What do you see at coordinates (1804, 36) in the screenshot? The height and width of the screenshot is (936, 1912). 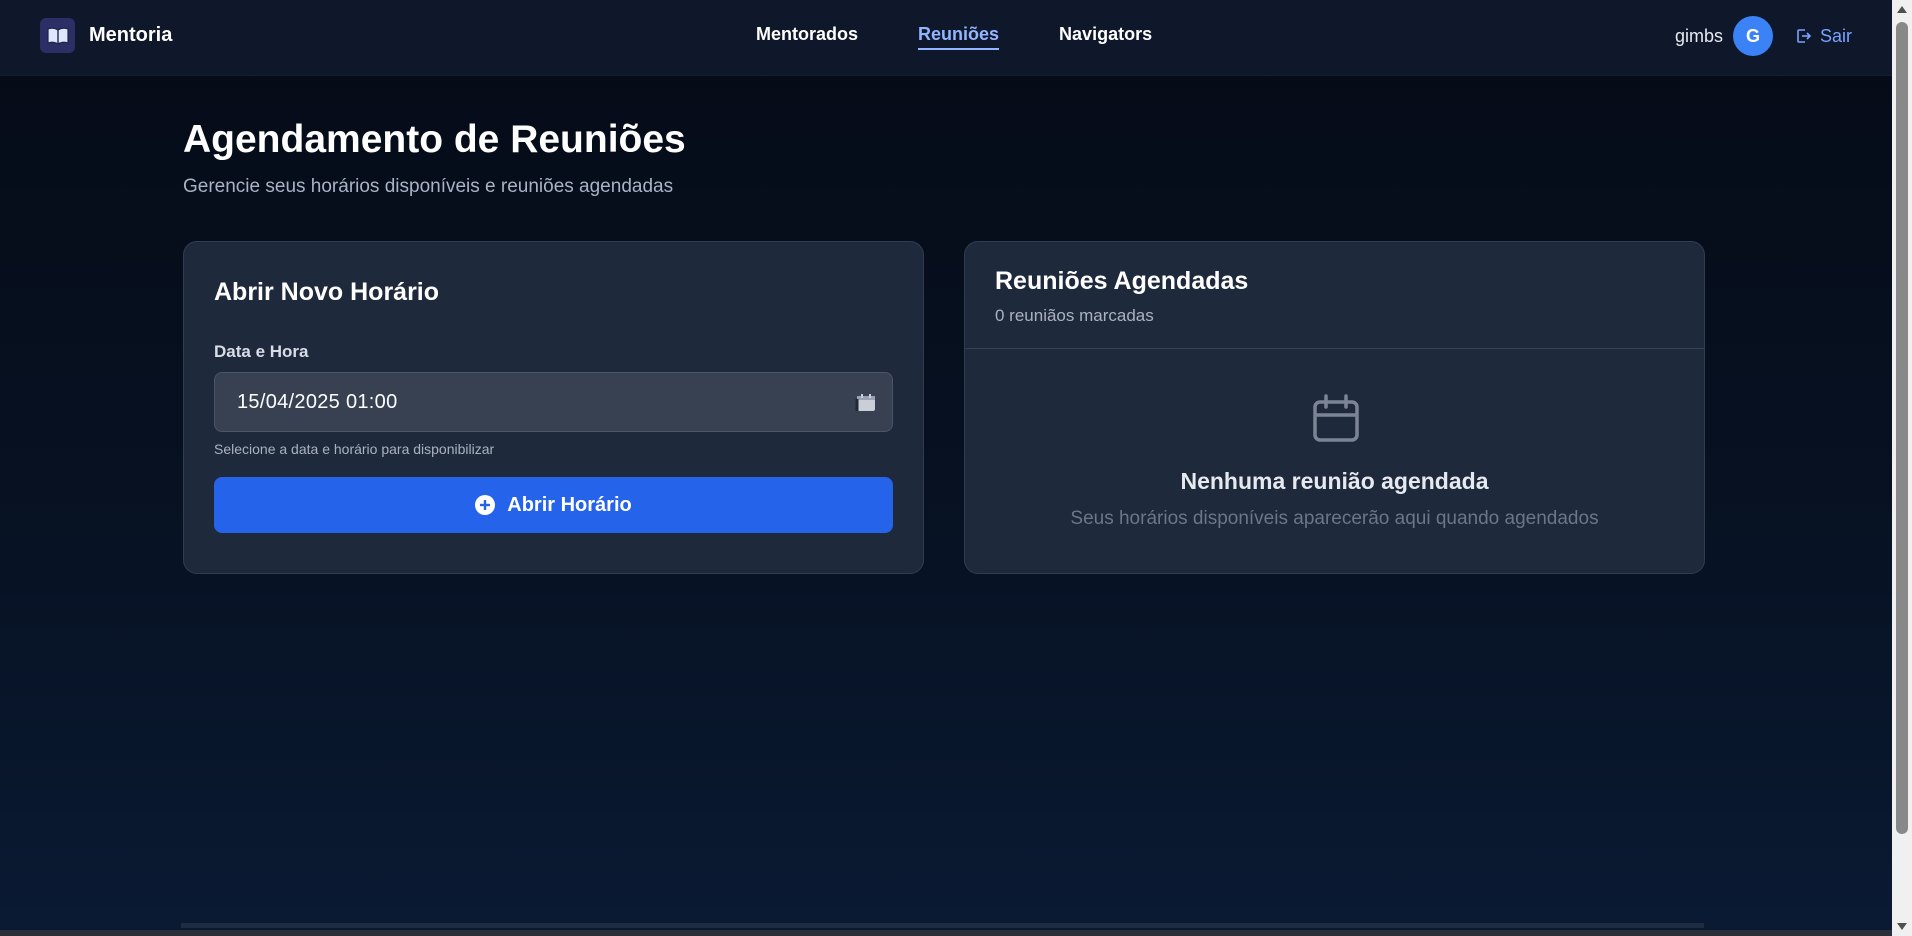 I see `logout-icon` at bounding box center [1804, 36].